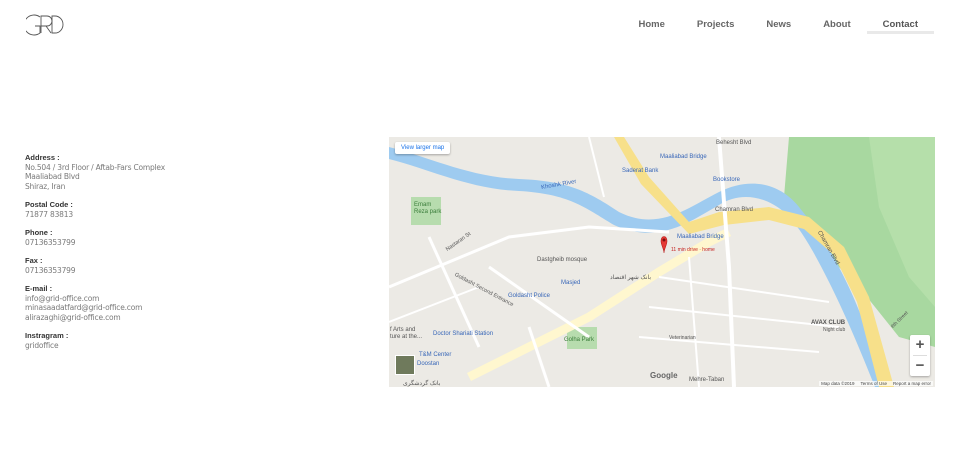  I want to click on terms-link: Terms of Use, so click(873, 383).